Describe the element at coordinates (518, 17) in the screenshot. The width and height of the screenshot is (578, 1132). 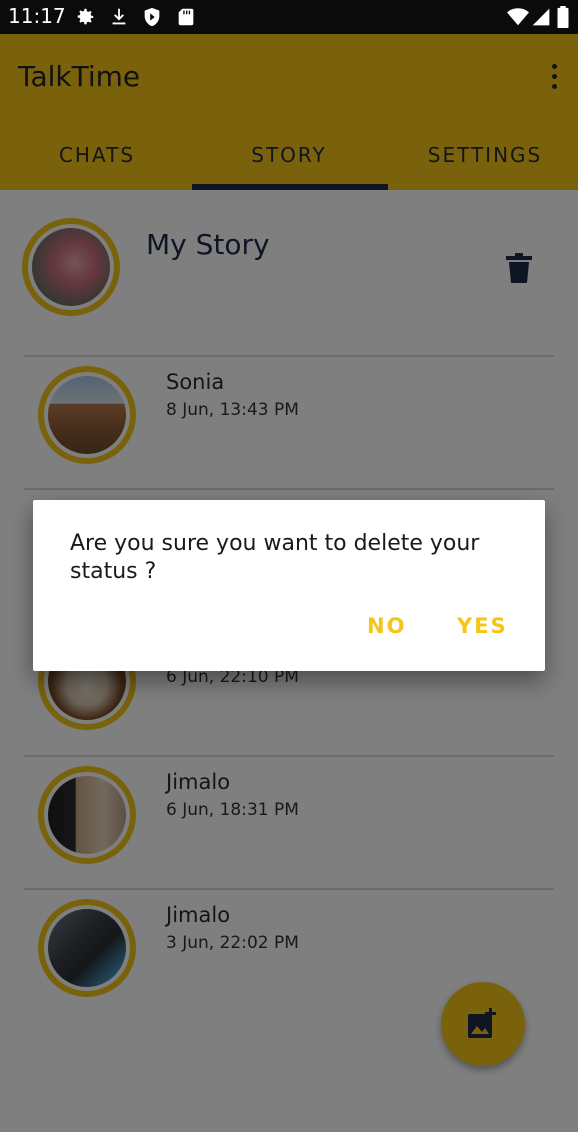
I see `wifi-icon` at that location.